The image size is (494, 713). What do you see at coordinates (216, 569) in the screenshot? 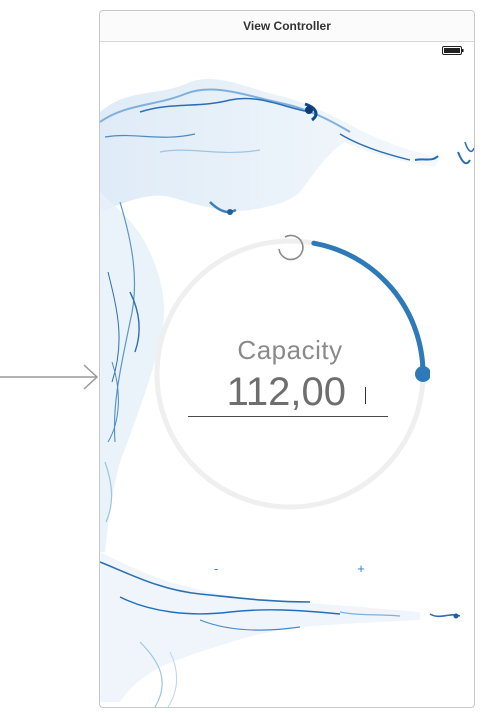
I see `decrement-button: -` at bounding box center [216, 569].